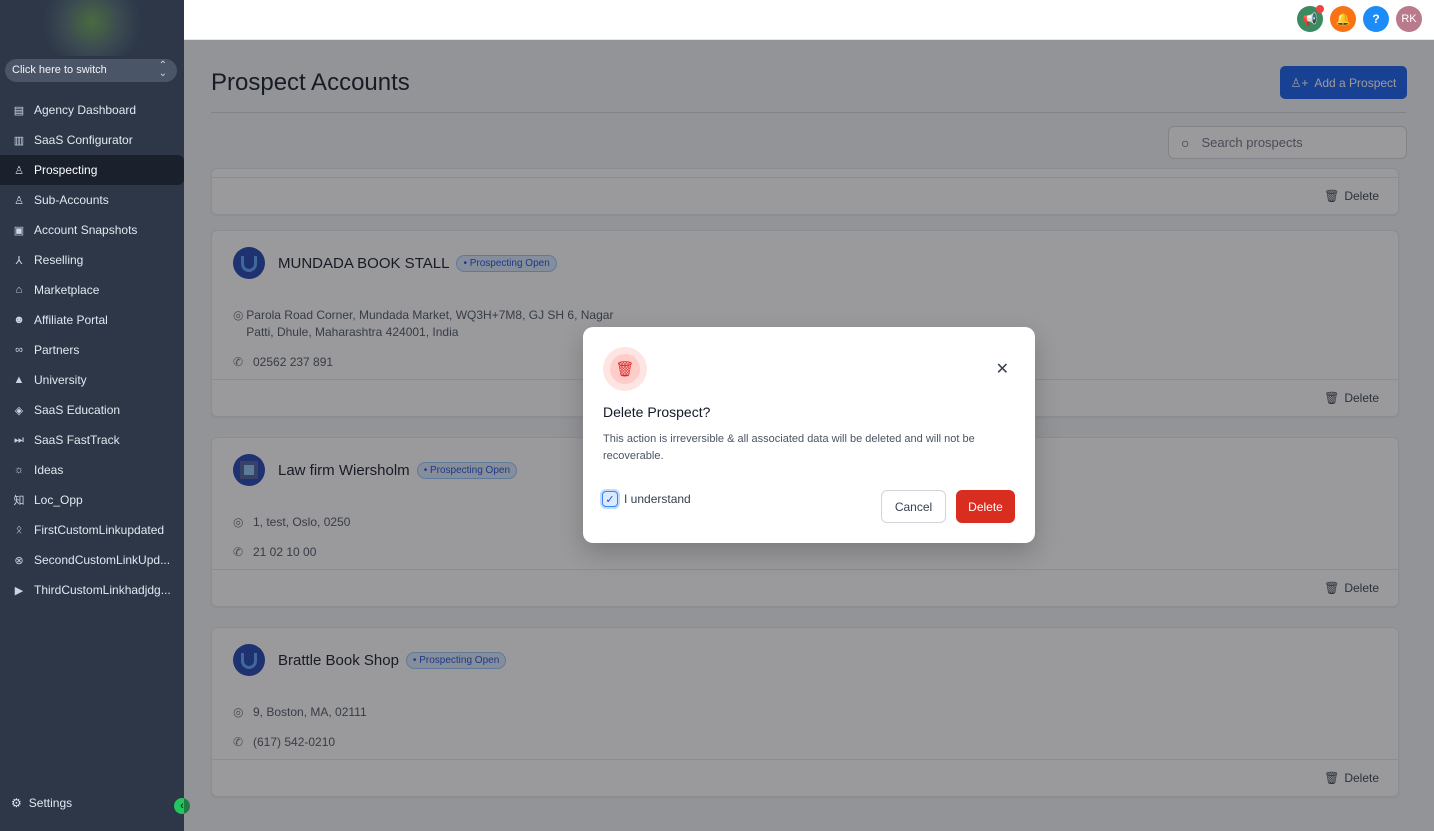 This screenshot has width=1434, height=831. What do you see at coordinates (657, 412) in the screenshot?
I see `dialog-title: Delete Prospect?` at bounding box center [657, 412].